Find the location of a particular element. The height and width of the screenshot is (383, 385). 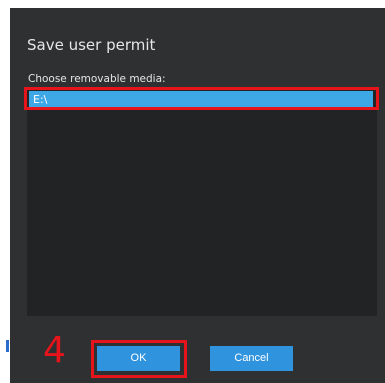

list-item-e-drive: E:\ is located at coordinates (201, 100).